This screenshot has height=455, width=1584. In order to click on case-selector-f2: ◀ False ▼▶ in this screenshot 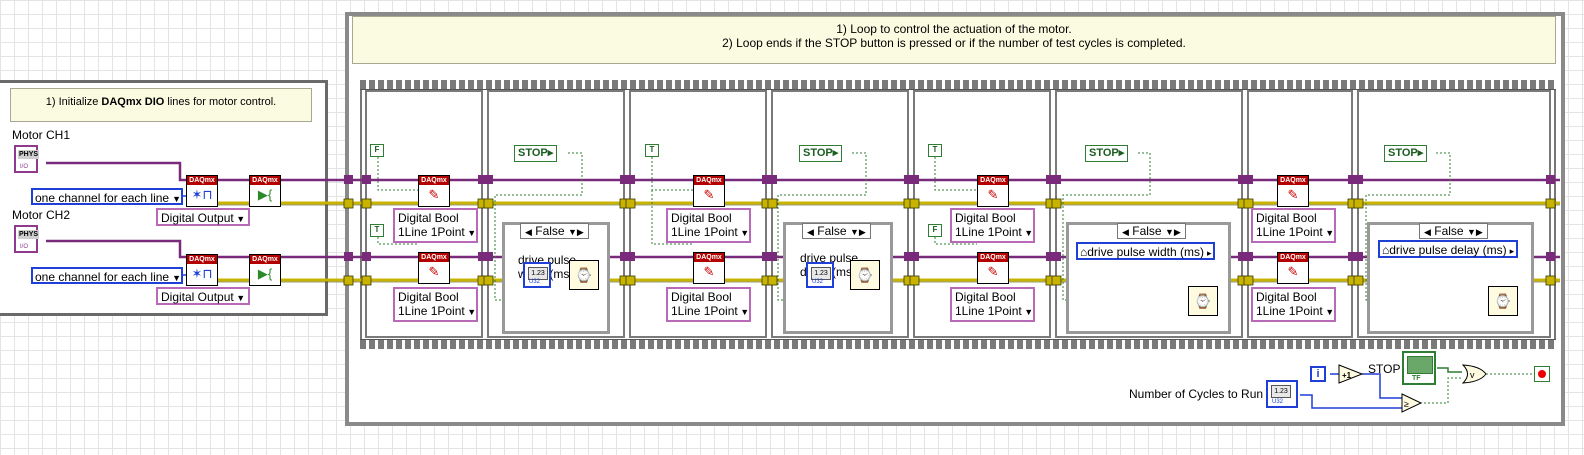, I will do `click(554, 231)`.